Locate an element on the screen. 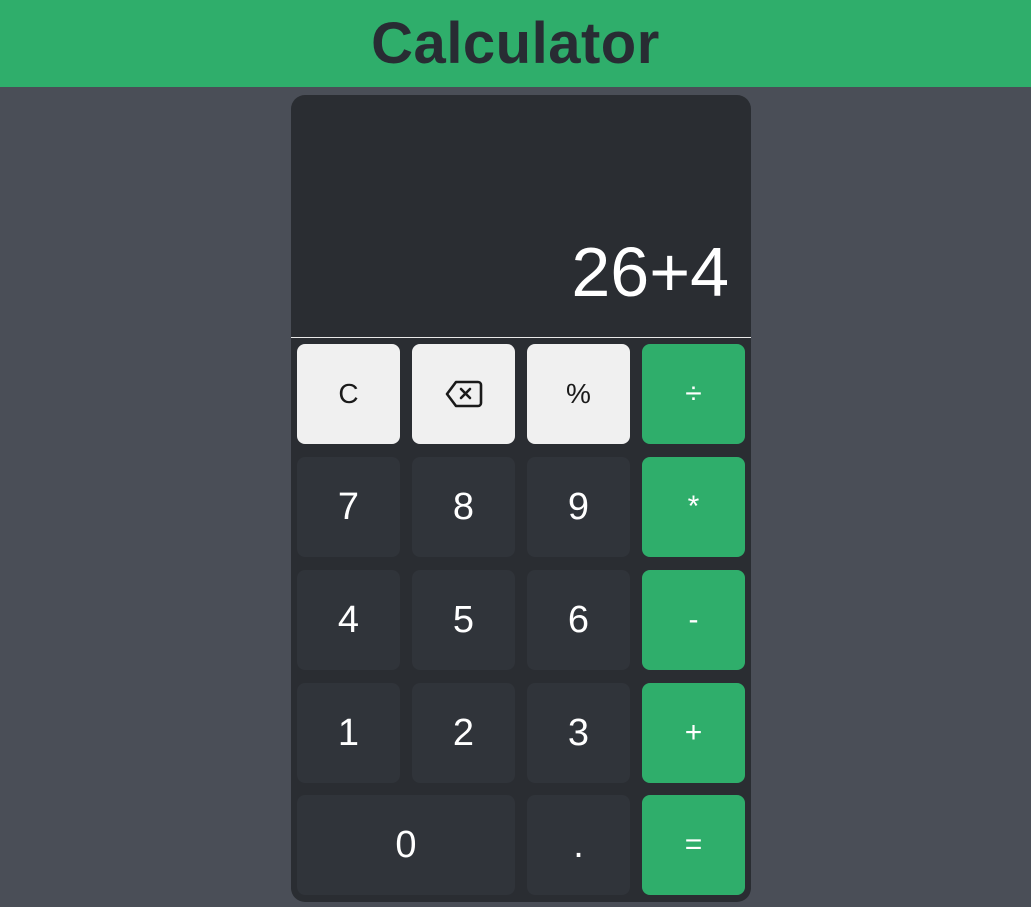 The image size is (1031, 907). digit-2-button: 2 is located at coordinates (463, 733).